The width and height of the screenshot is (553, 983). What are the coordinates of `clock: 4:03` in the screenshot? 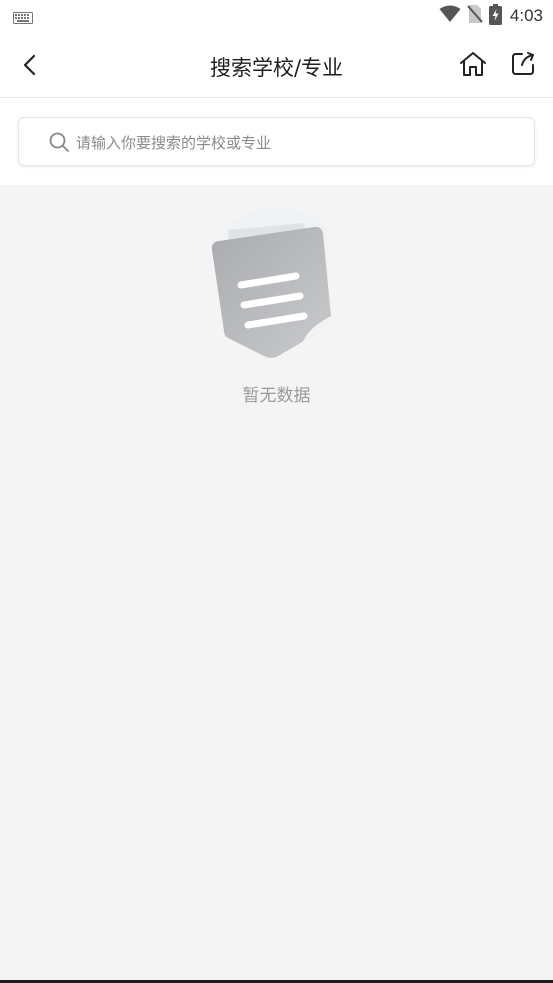 It's located at (526, 15).